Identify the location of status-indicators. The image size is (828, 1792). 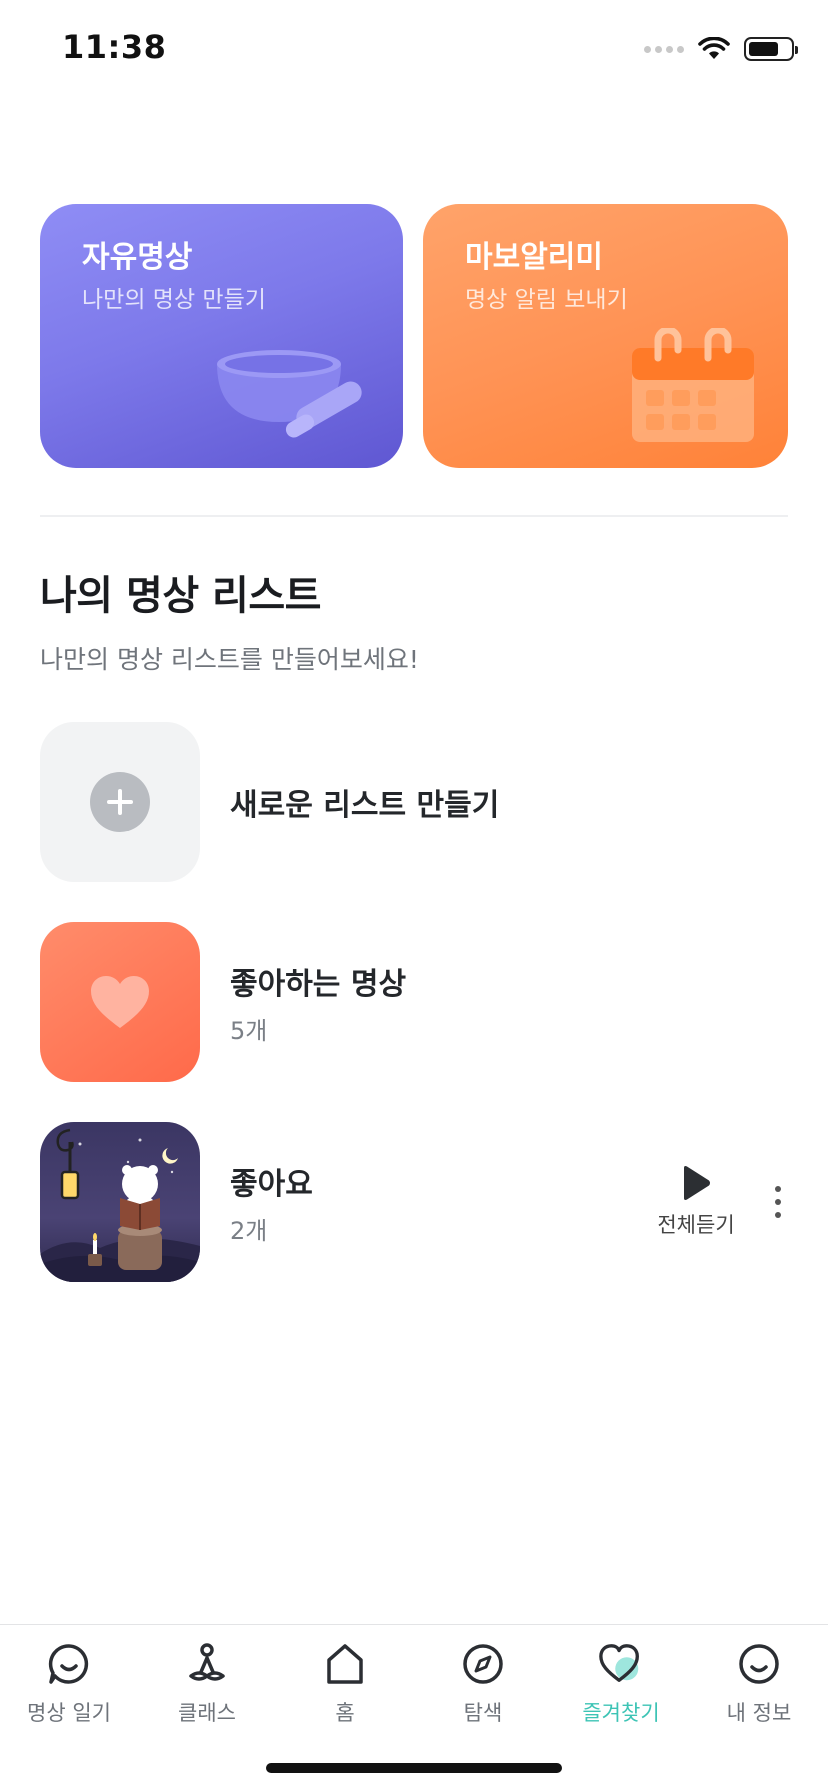
(721, 49).